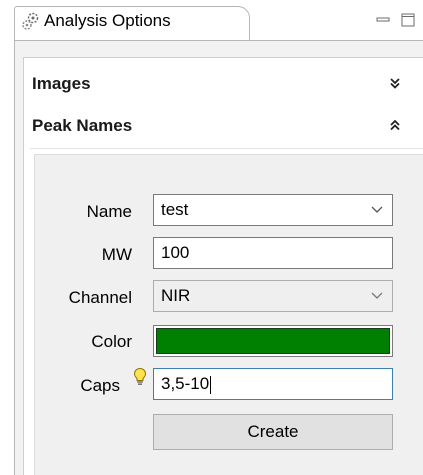  What do you see at coordinates (109, 211) in the screenshot?
I see `name-label: Name` at bounding box center [109, 211].